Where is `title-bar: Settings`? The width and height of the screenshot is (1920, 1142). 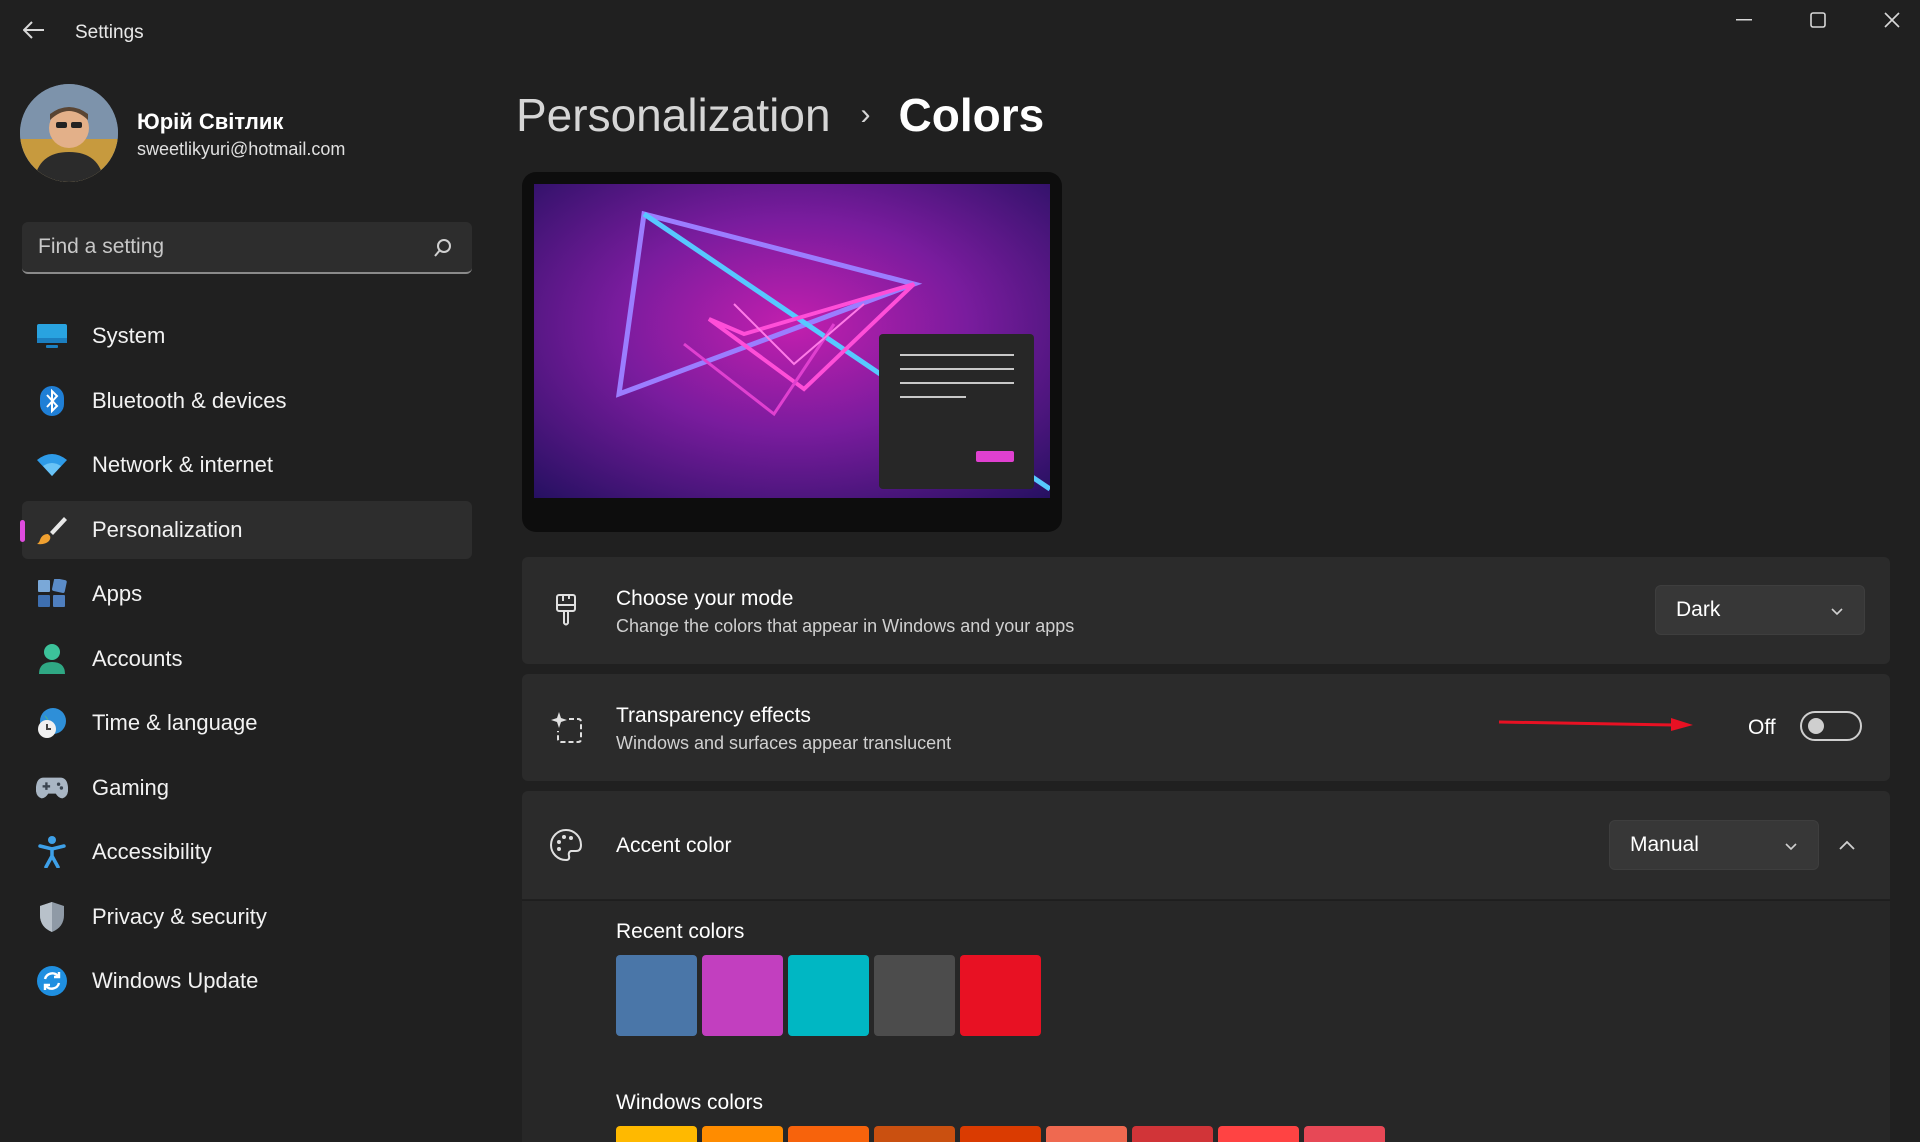 title-bar: Settings is located at coordinates (960, 33).